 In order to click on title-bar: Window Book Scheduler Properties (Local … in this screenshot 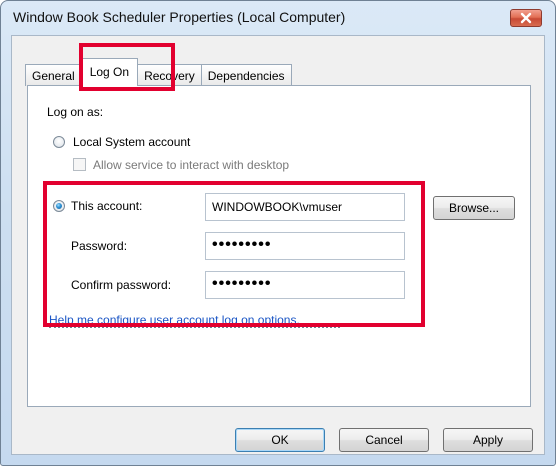, I will do `click(278, 19)`.